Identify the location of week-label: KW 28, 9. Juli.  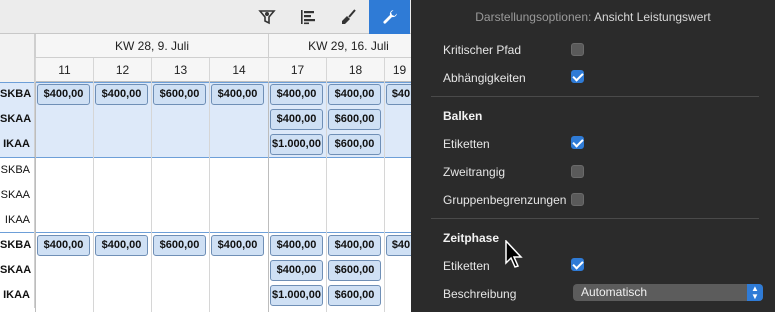
(151, 46).